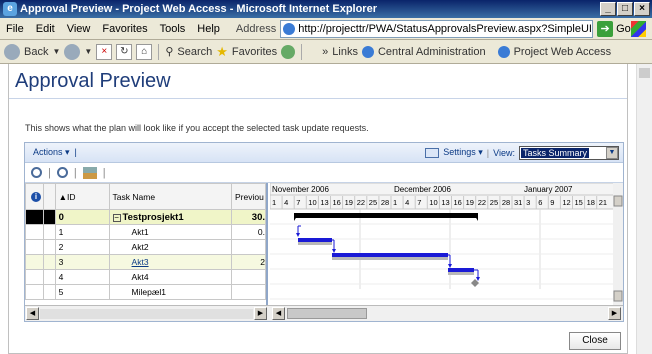 The height and width of the screenshot is (354, 652). What do you see at coordinates (390, 255) in the screenshot?
I see `task-bar-akt3` at bounding box center [390, 255].